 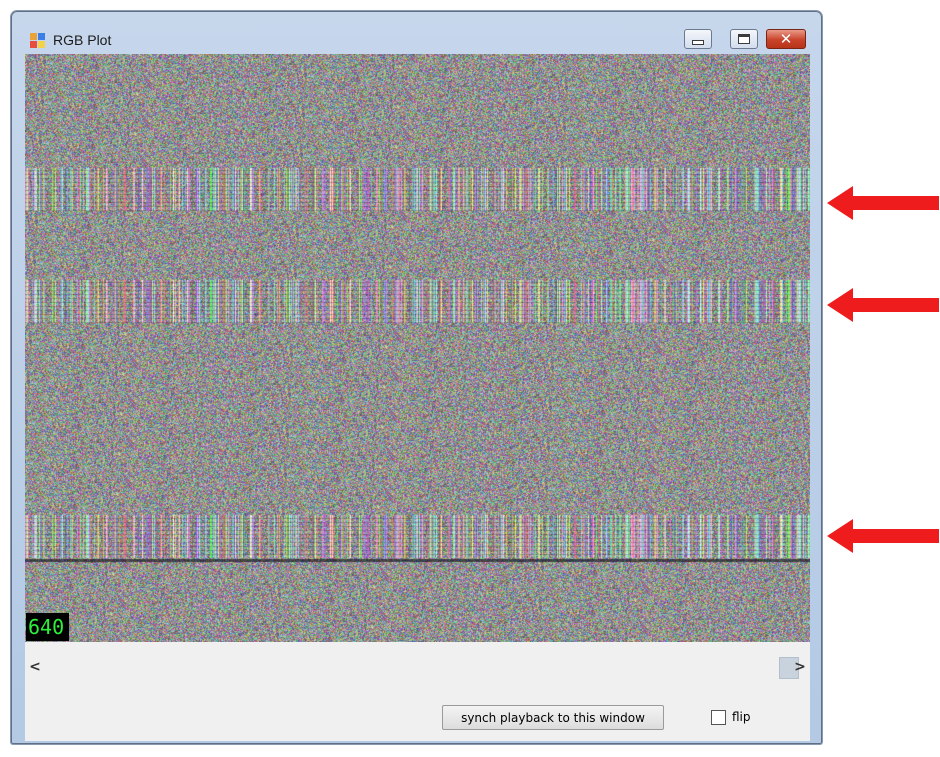 I want to click on close-icon: ✕, so click(x=786, y=38).